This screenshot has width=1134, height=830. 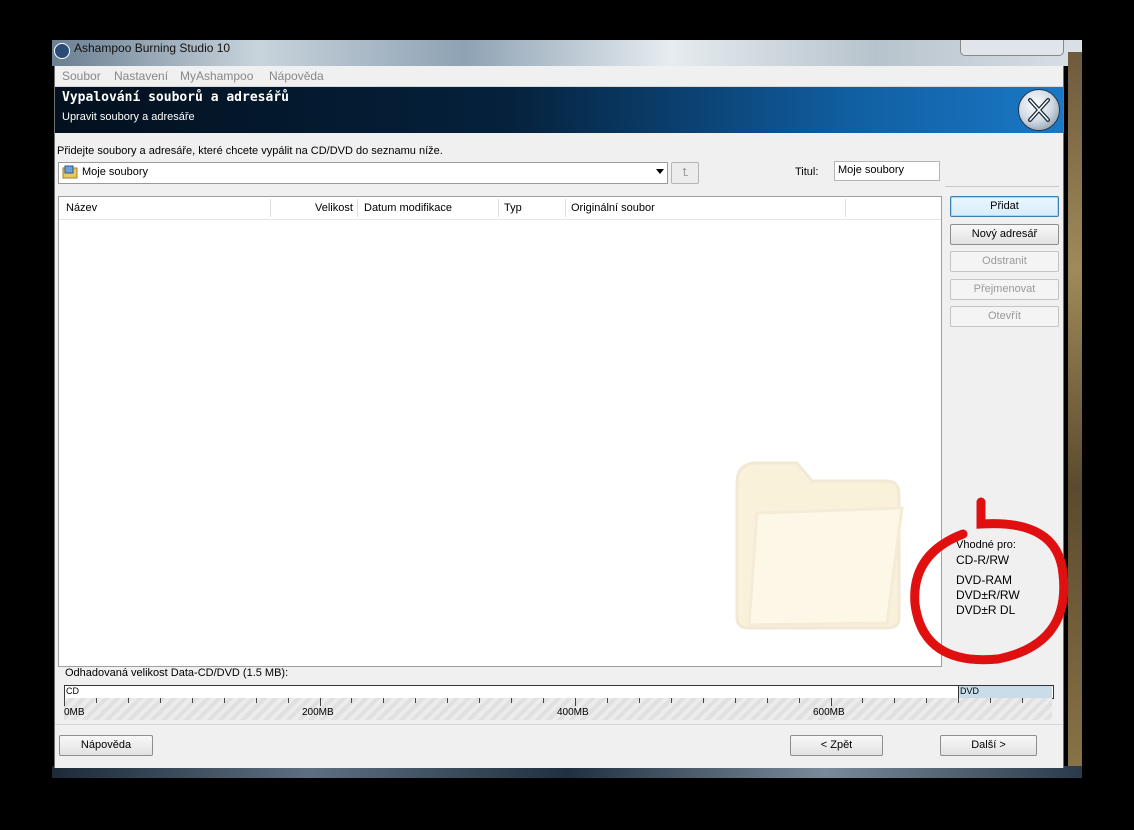 I want to click on column-name: Název, so click(x=81, y=208).